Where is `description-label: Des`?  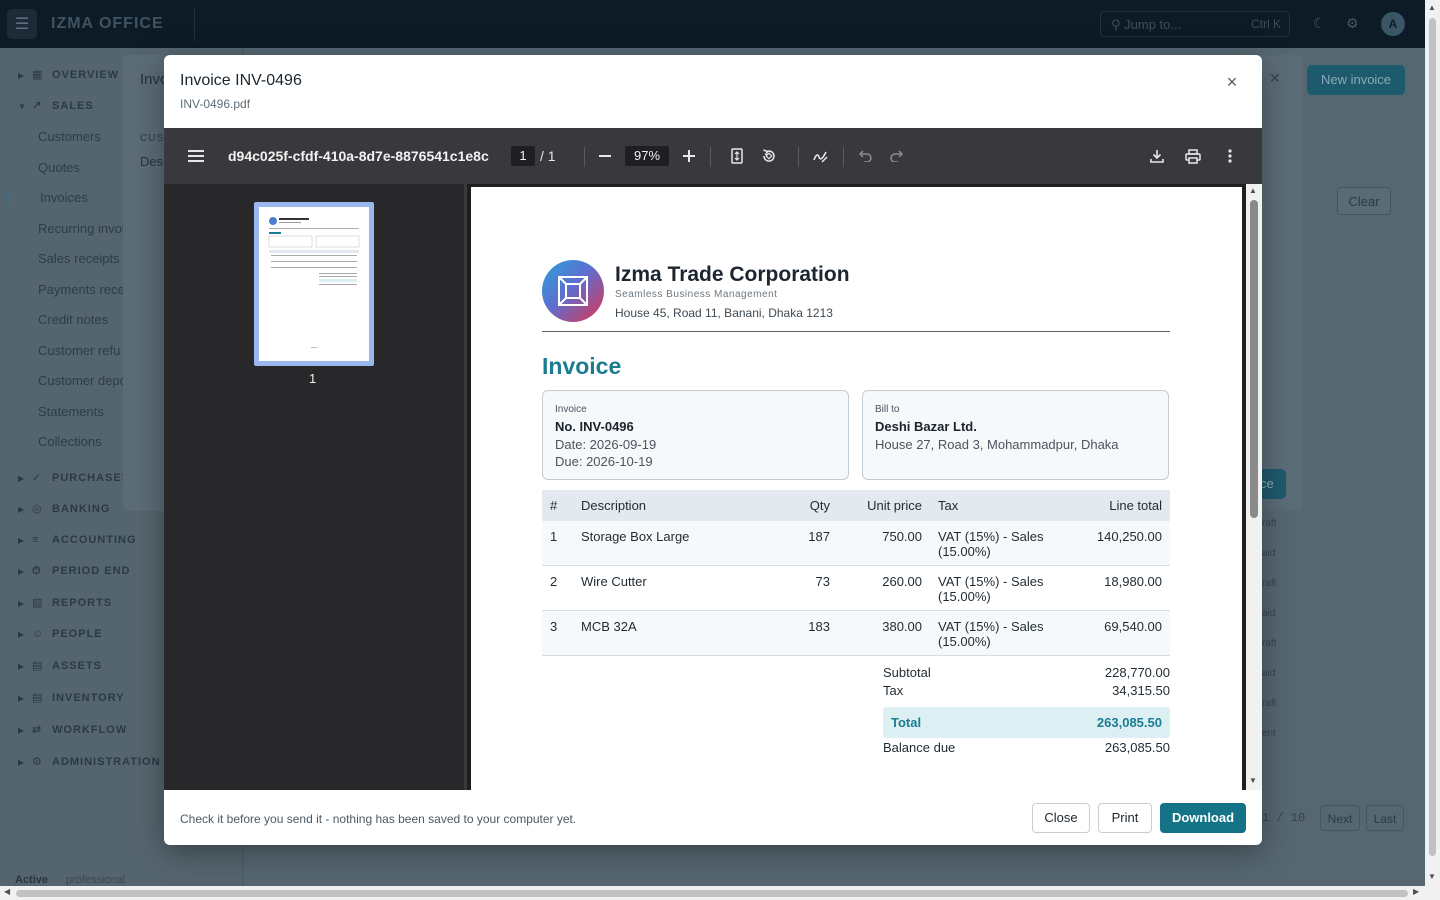
description-label: Des is located at coordinates (152, 161).